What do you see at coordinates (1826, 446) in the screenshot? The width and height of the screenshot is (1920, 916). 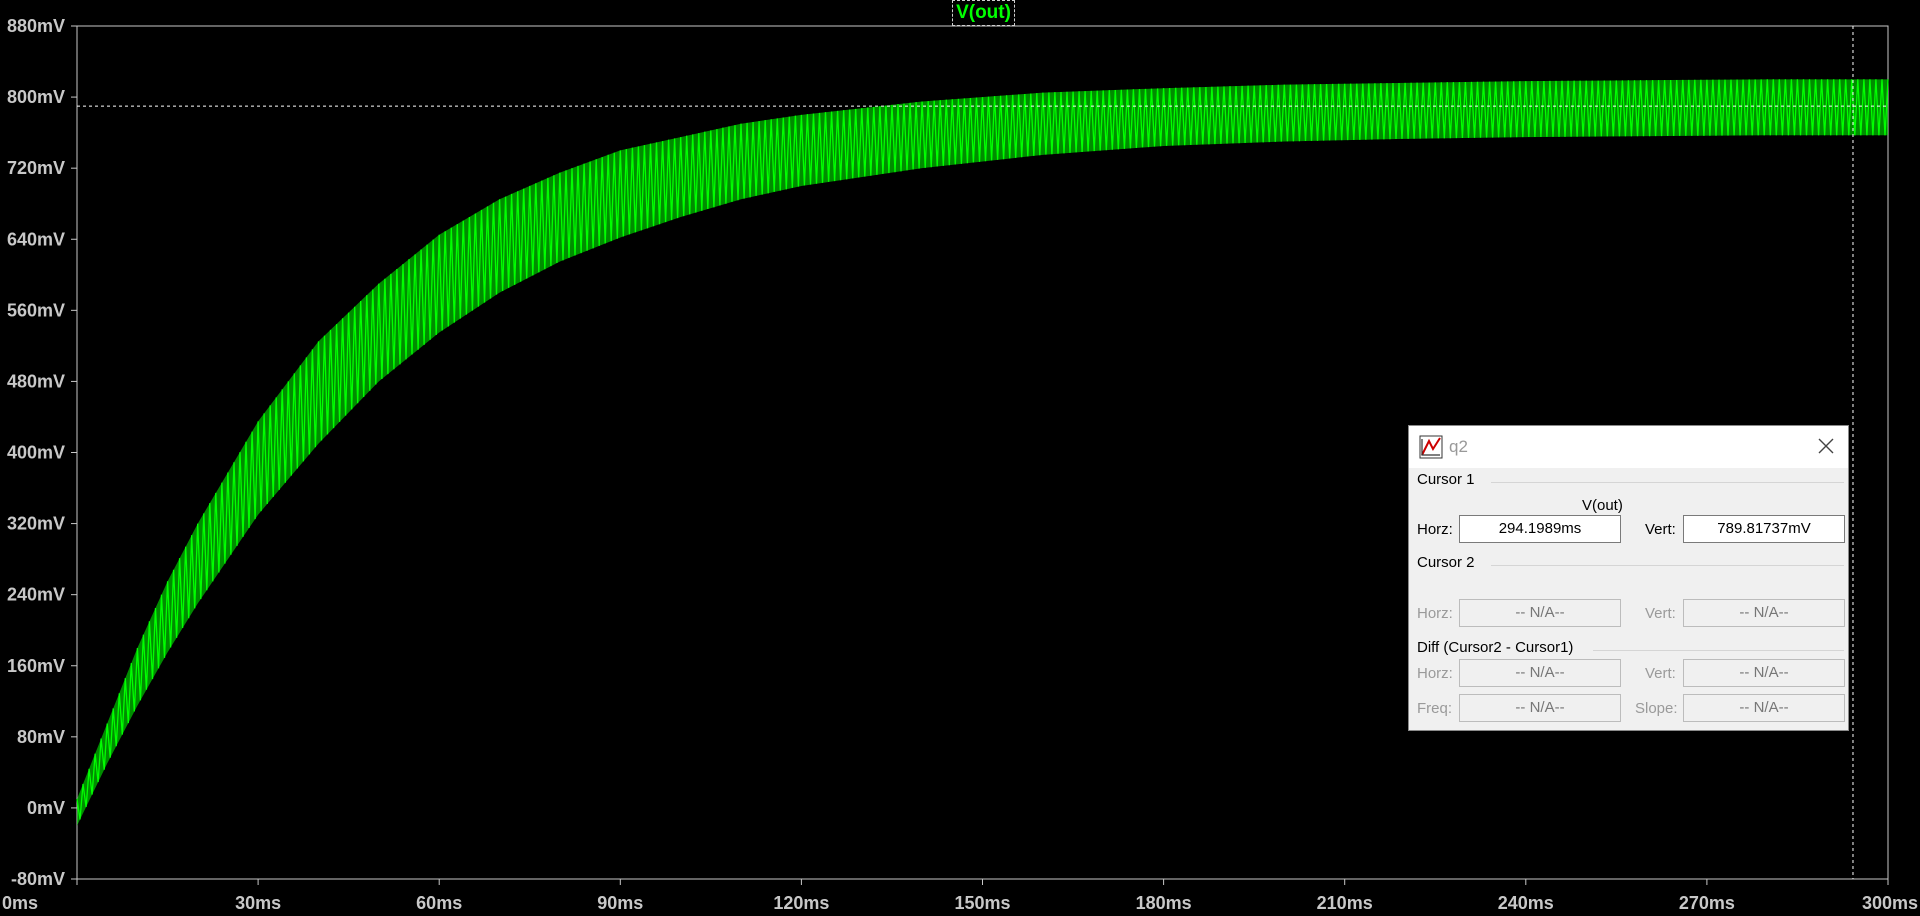 I see `close-icon` at bounding box center [1826, 446].